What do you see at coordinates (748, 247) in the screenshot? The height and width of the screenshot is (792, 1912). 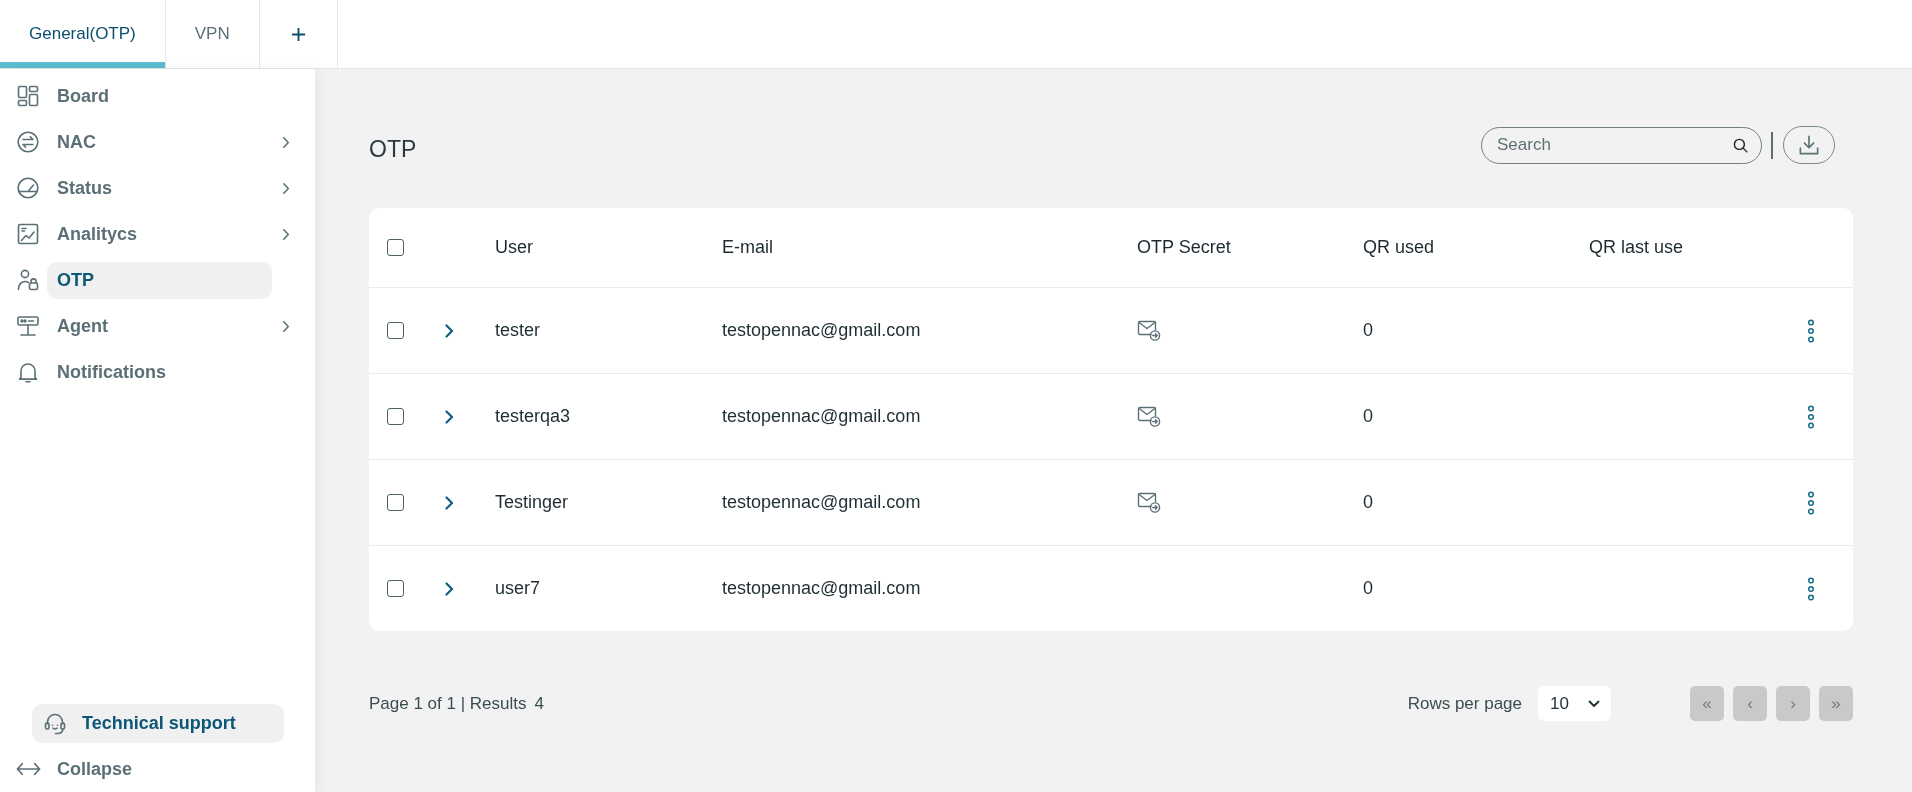 I see `column-header: E-mail` at bounding box center [748, 247].